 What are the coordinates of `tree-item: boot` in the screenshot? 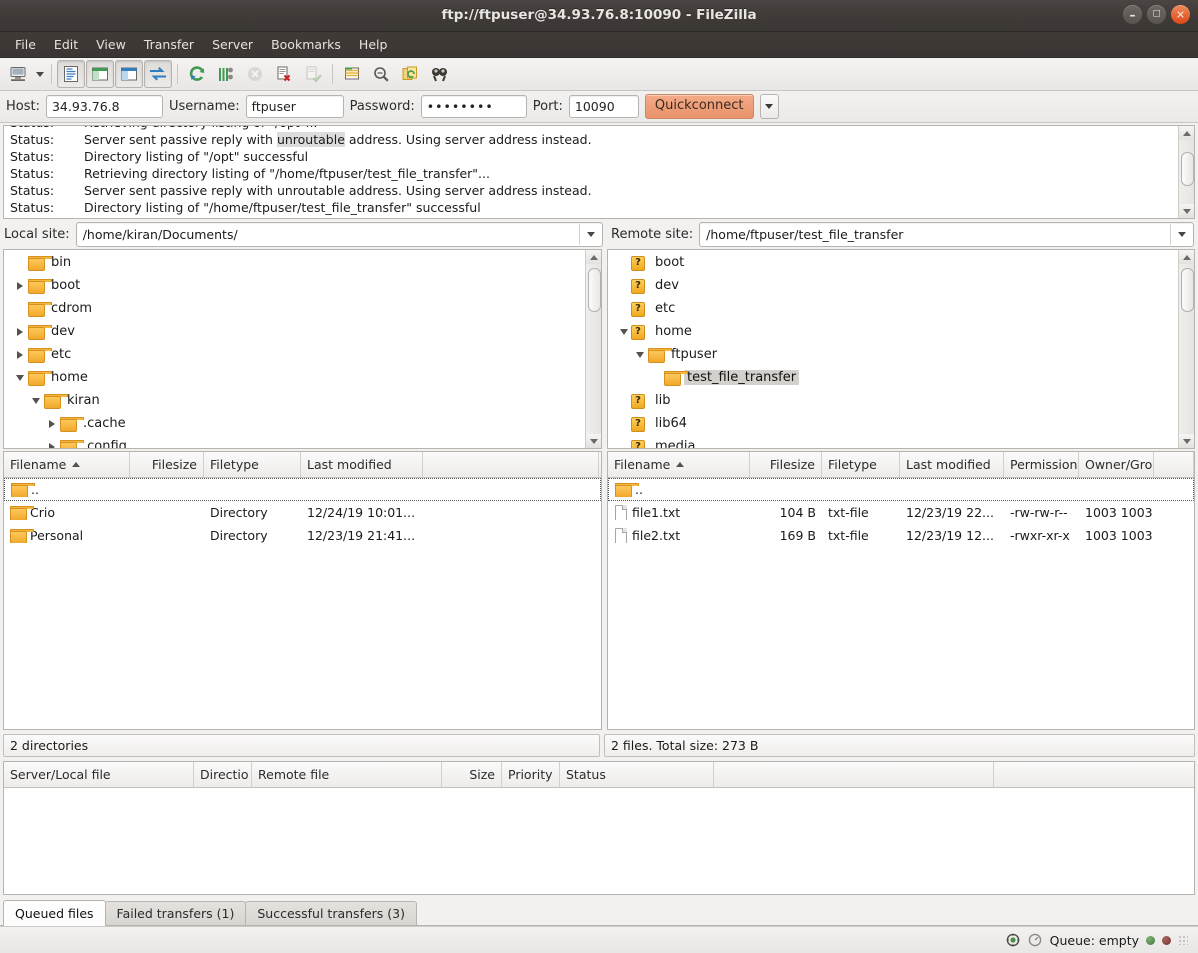 It's located at (294, 285).